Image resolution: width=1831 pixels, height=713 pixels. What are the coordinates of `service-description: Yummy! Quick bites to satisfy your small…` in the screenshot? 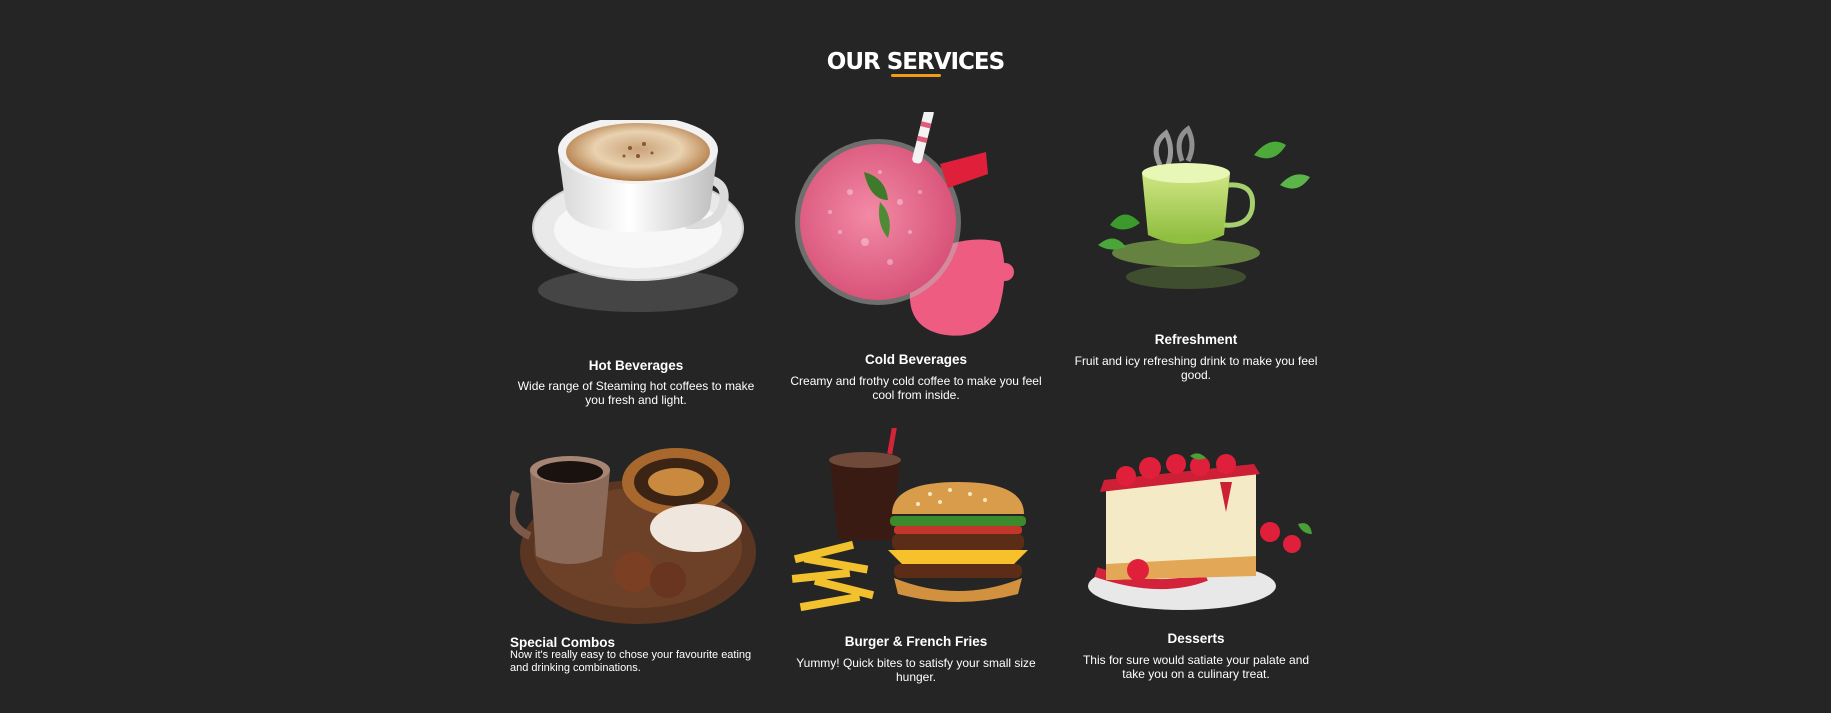 It's located at (916, 670).